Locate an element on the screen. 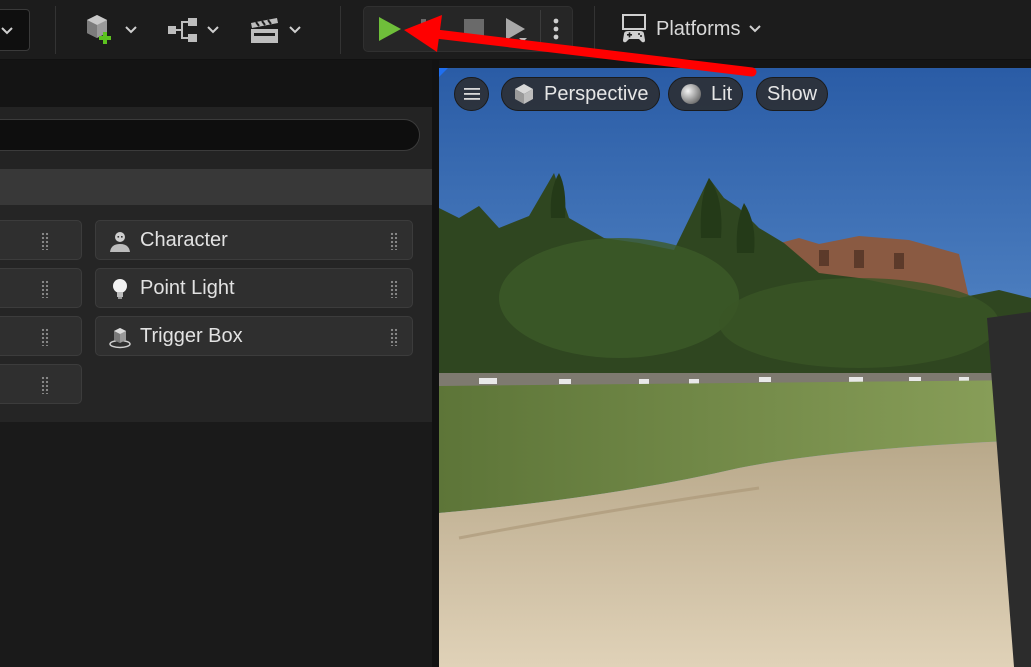  lit-sphere-icon is located at coordinates (691, 94).